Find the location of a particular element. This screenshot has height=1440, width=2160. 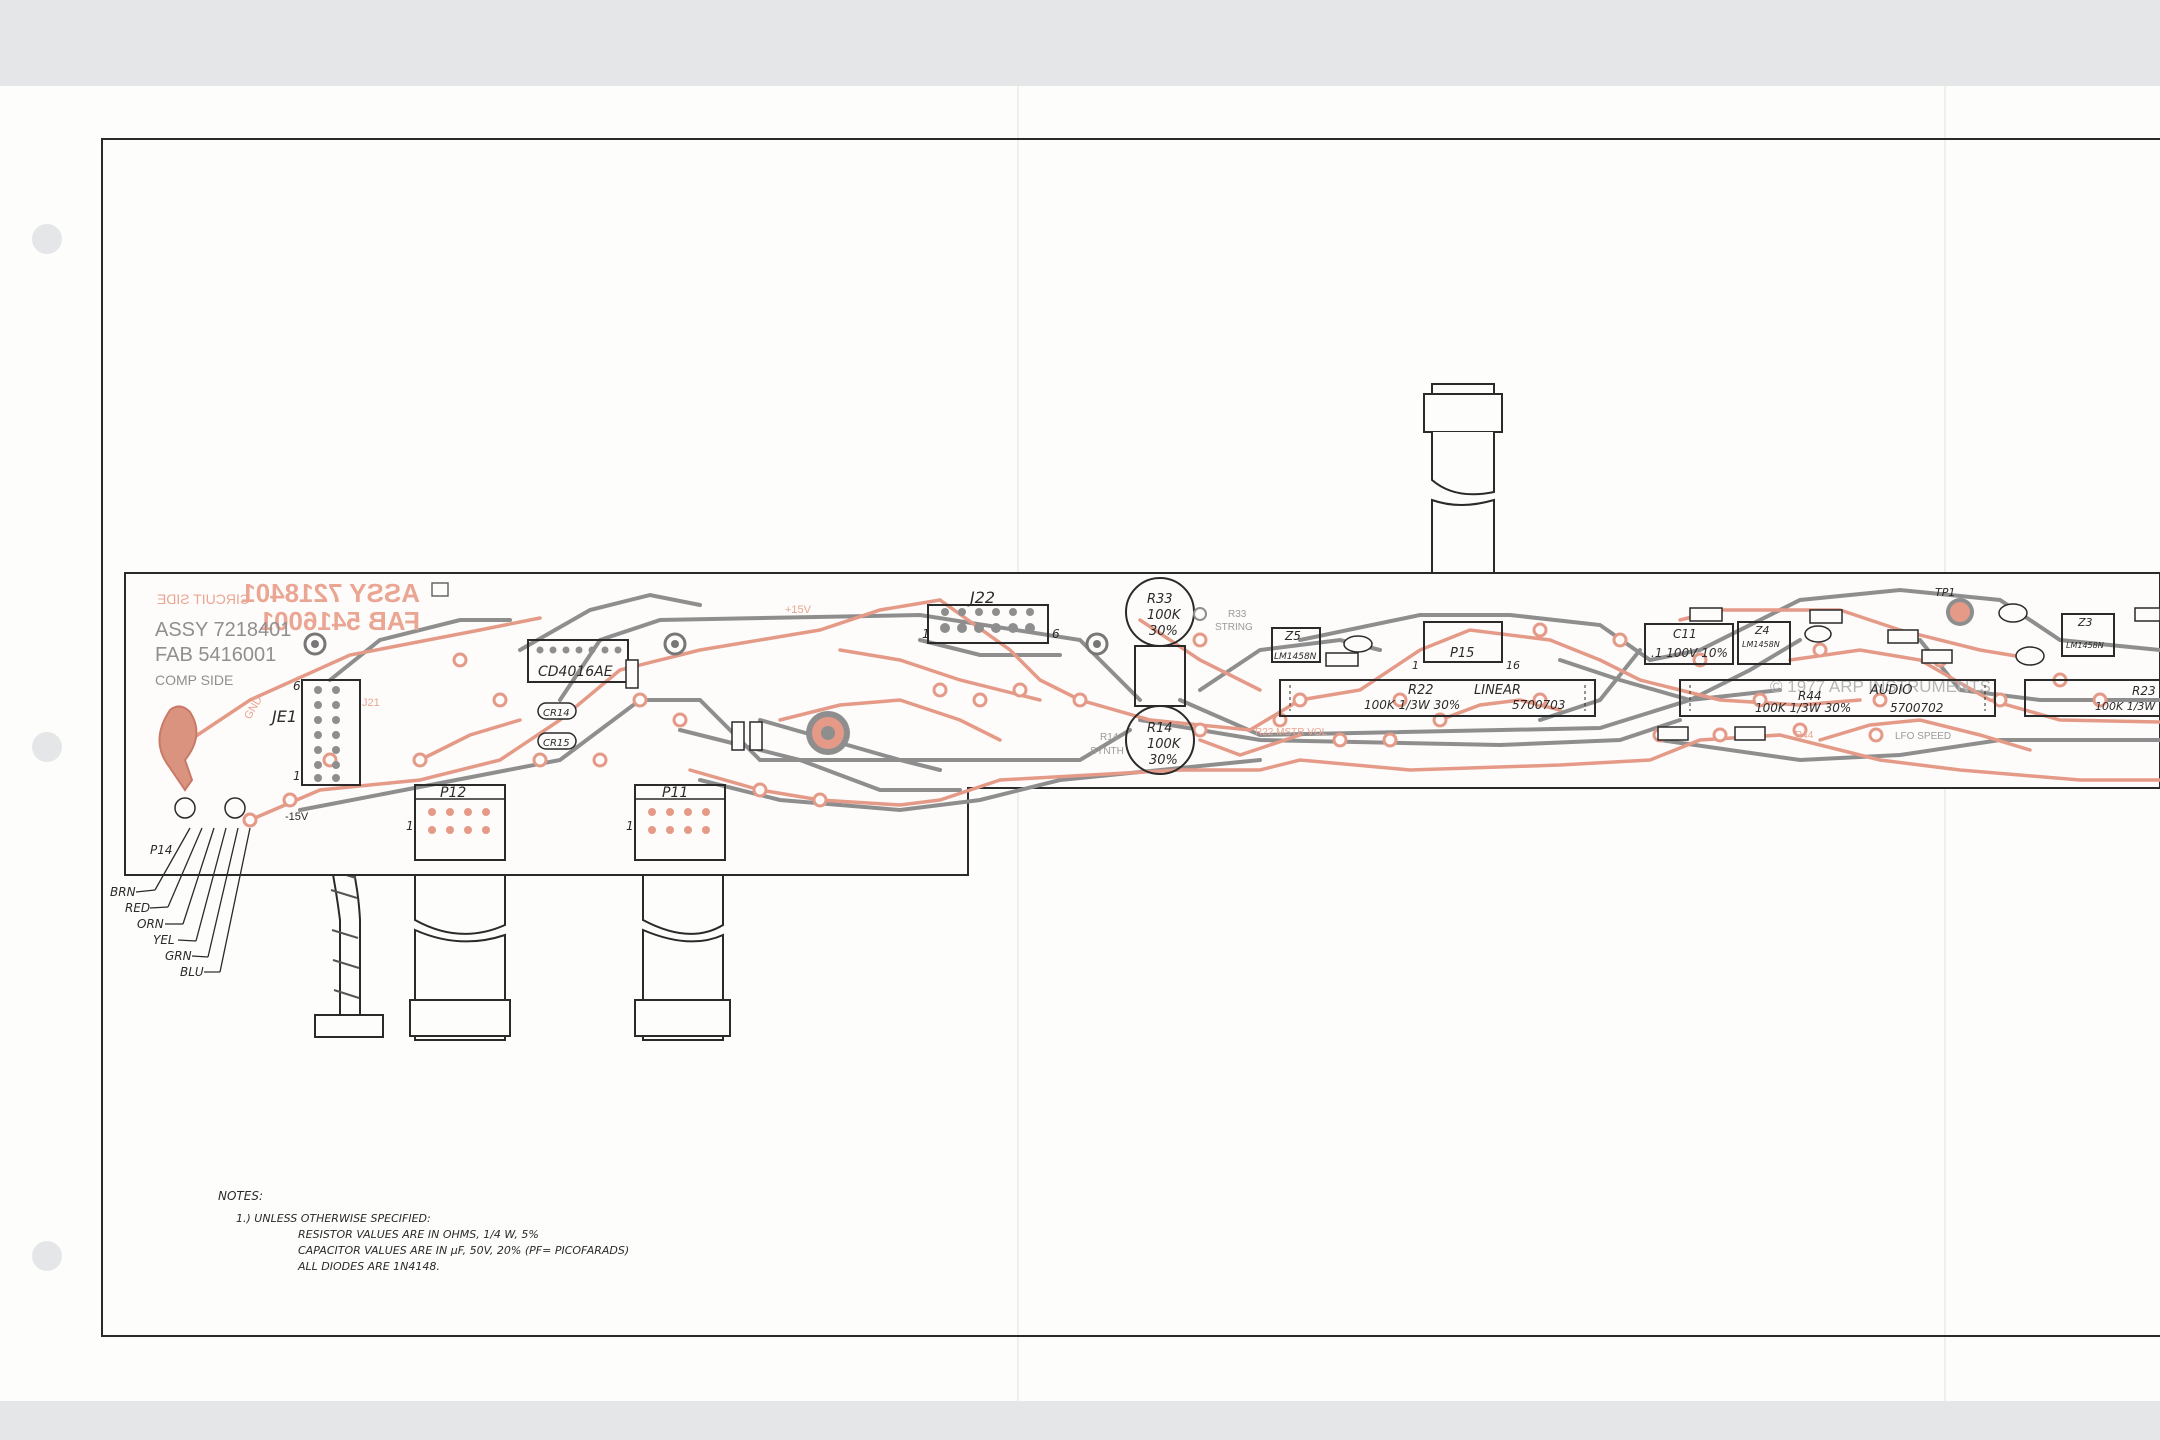

j22-pin1: 1 is located at coordinates (926, 634).